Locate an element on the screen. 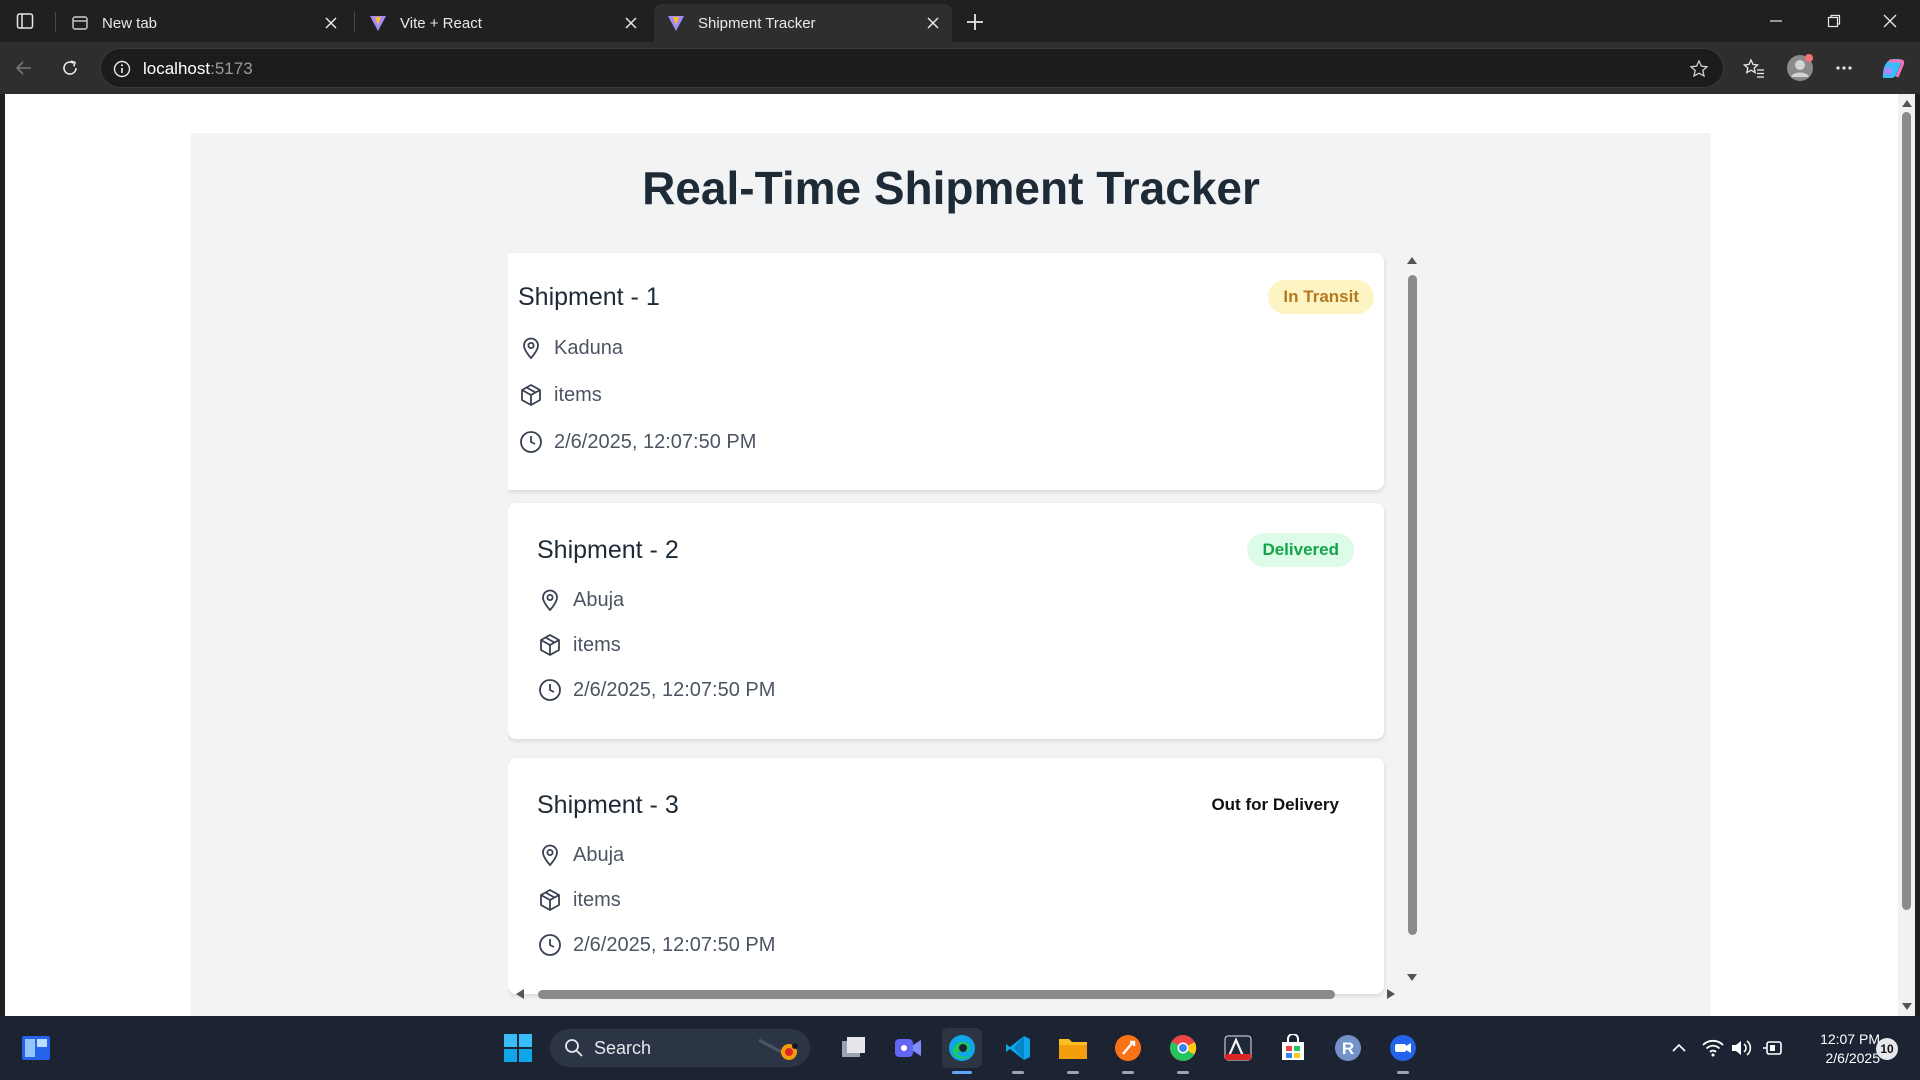 The height and width of the screenshot is (1080, 1920). scroll-right-icon is located at coordinates (1391, 994).